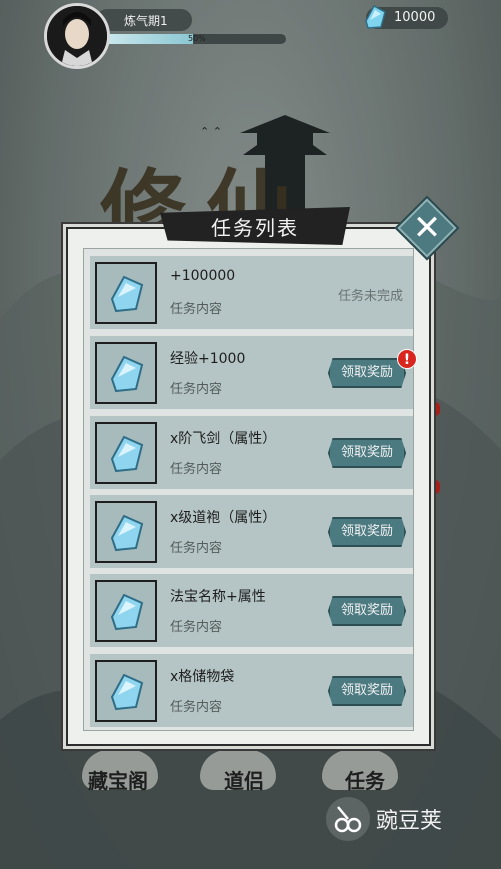 The width and height of the screenshot is (501, 869). Describe the element at coordinates (370, 296) in the screenshot. I see `task-status-incomplete: 任务未完成` at that location.